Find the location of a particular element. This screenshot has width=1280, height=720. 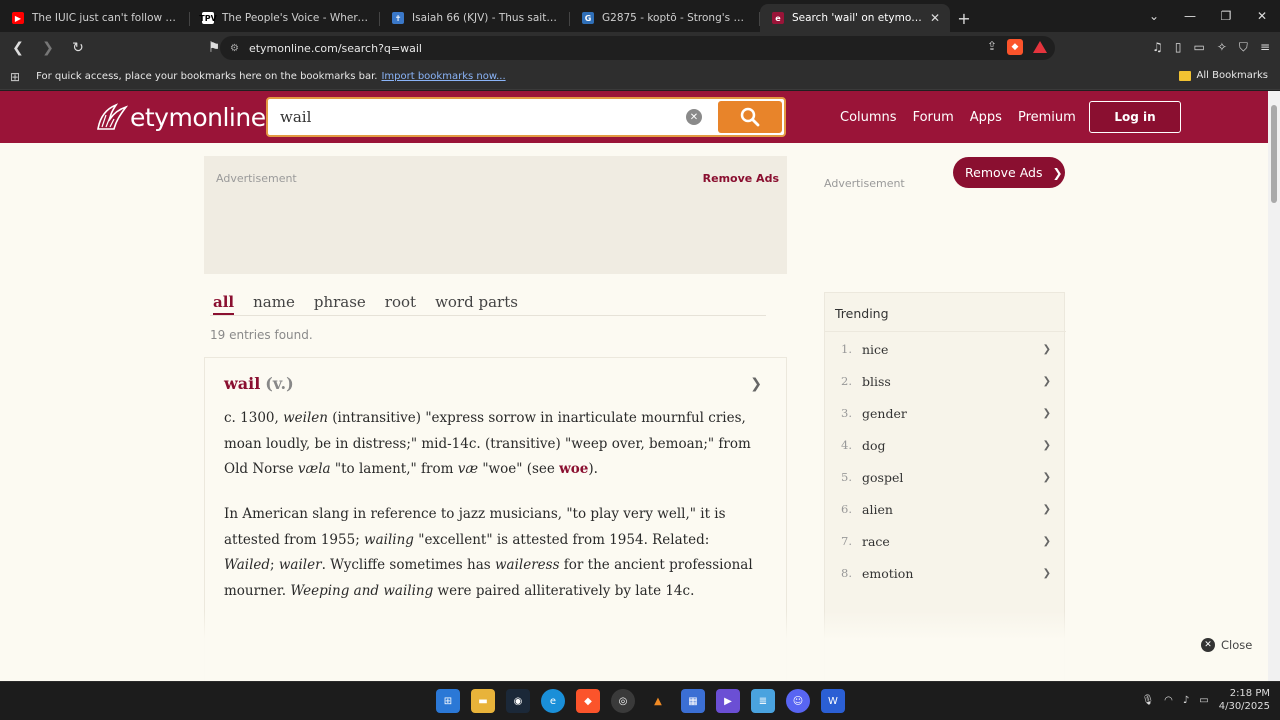

wifi-icon: ◠ is located at coordinates (1168, 700).